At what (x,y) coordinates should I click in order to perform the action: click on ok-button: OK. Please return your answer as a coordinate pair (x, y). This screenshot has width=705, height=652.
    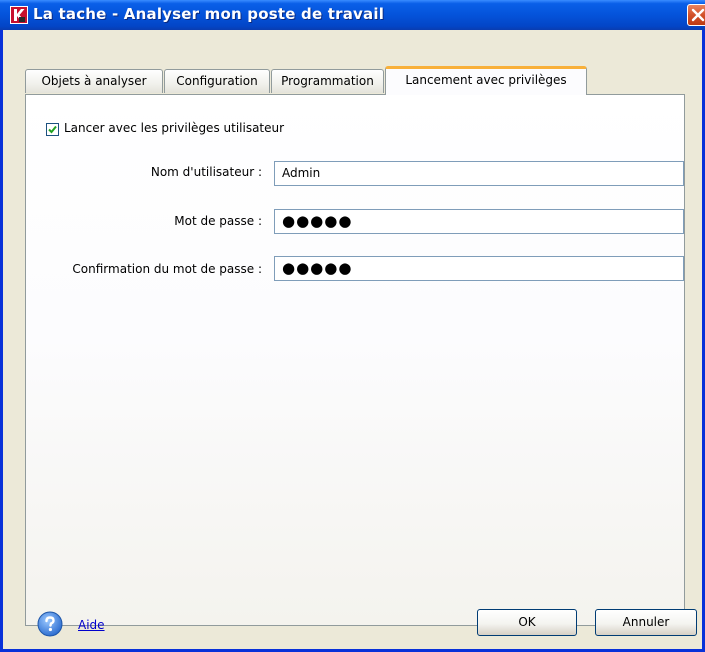
    Looking at the image, I should click on (527, 622).